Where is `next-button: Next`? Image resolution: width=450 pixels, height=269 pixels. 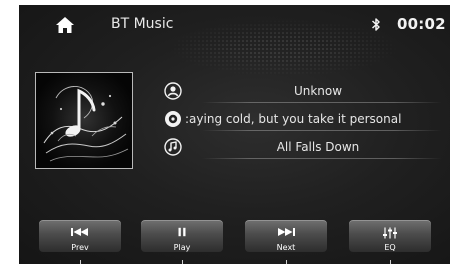 next-button: Next is located at coordinates (286, 236).